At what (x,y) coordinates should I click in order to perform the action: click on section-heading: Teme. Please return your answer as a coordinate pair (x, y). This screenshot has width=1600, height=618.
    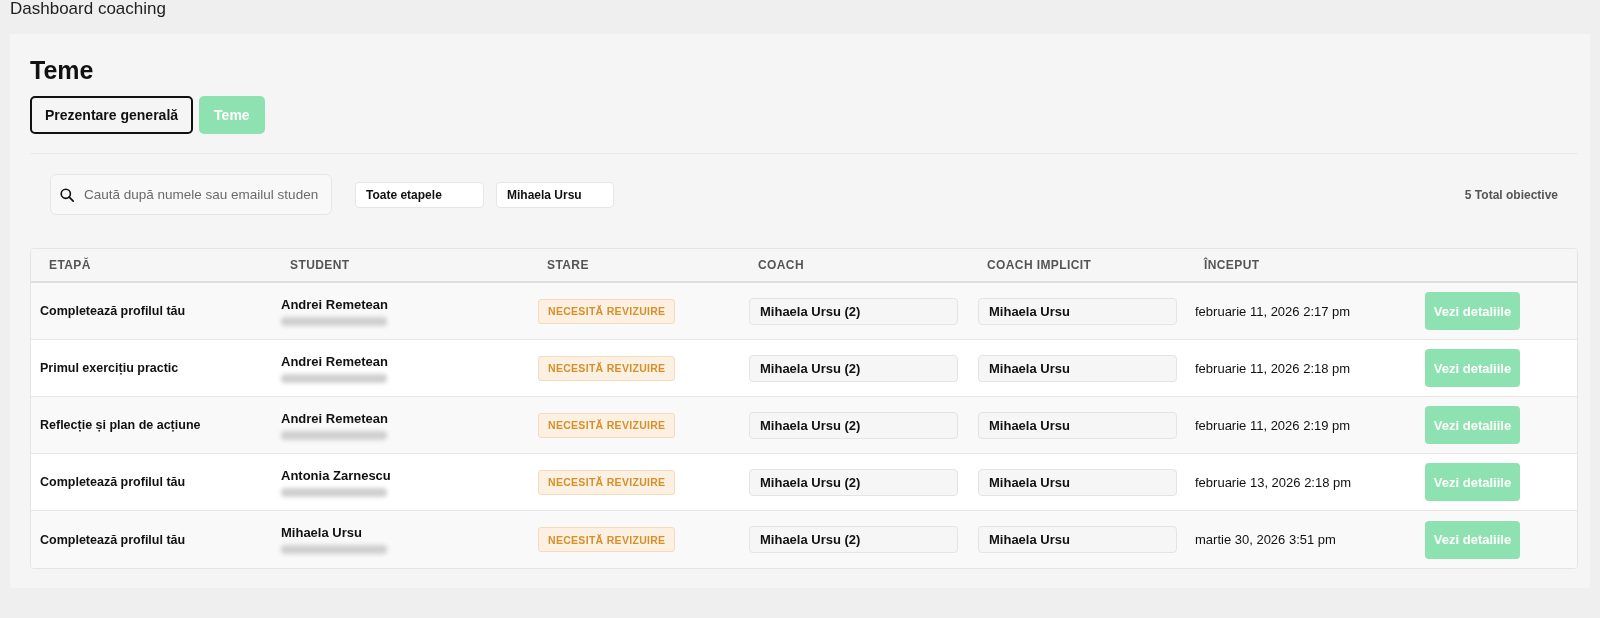
    Looking at the image, I should click on (62, 70).